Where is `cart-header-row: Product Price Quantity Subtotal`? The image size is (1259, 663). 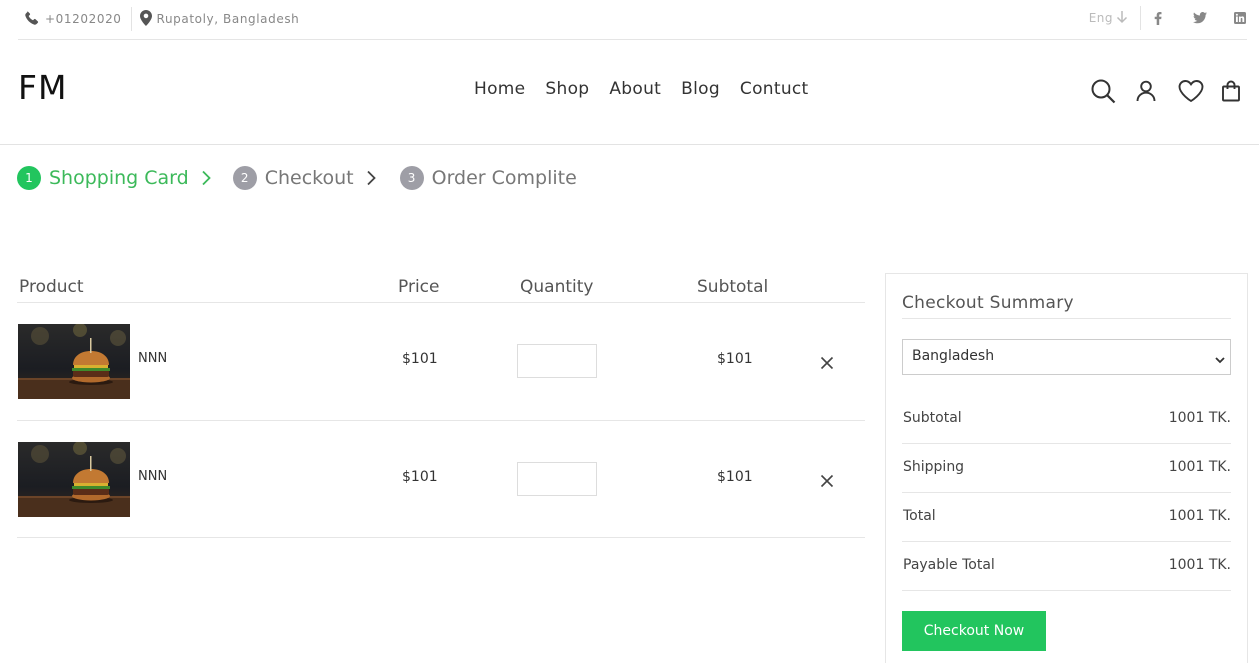
cart-header-row: Product Price Quantity Subtotal is located at coordinates (441, 287).